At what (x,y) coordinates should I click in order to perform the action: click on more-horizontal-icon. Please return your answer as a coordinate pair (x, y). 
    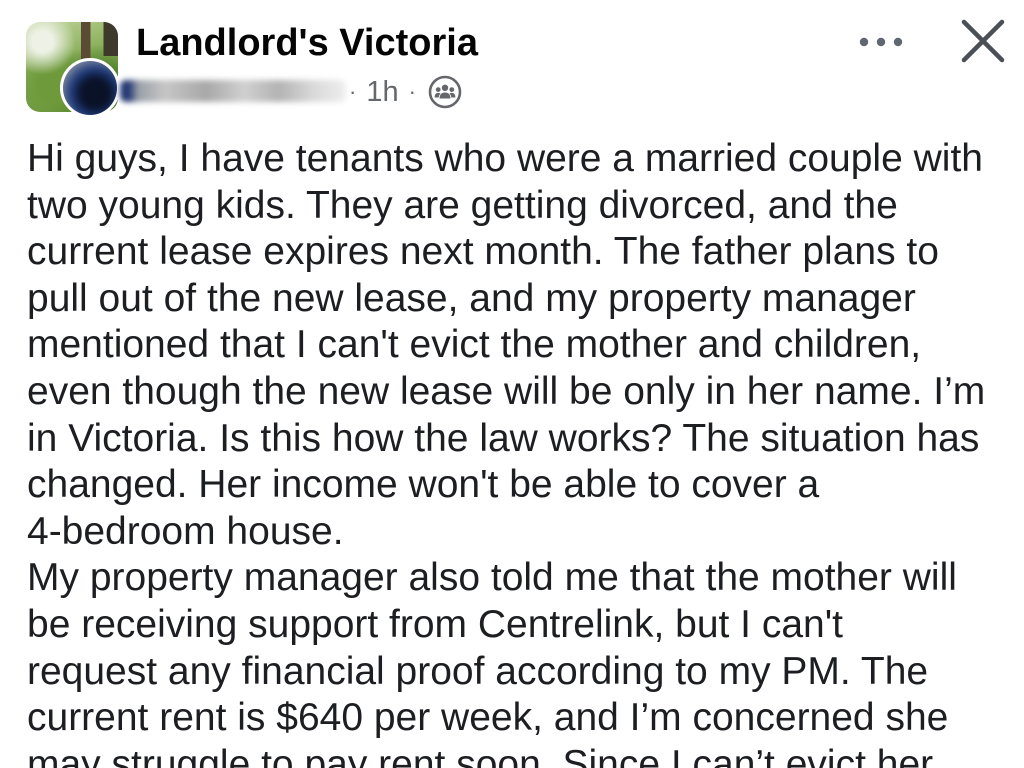
    Looking at the image, I should click on (881, 42).